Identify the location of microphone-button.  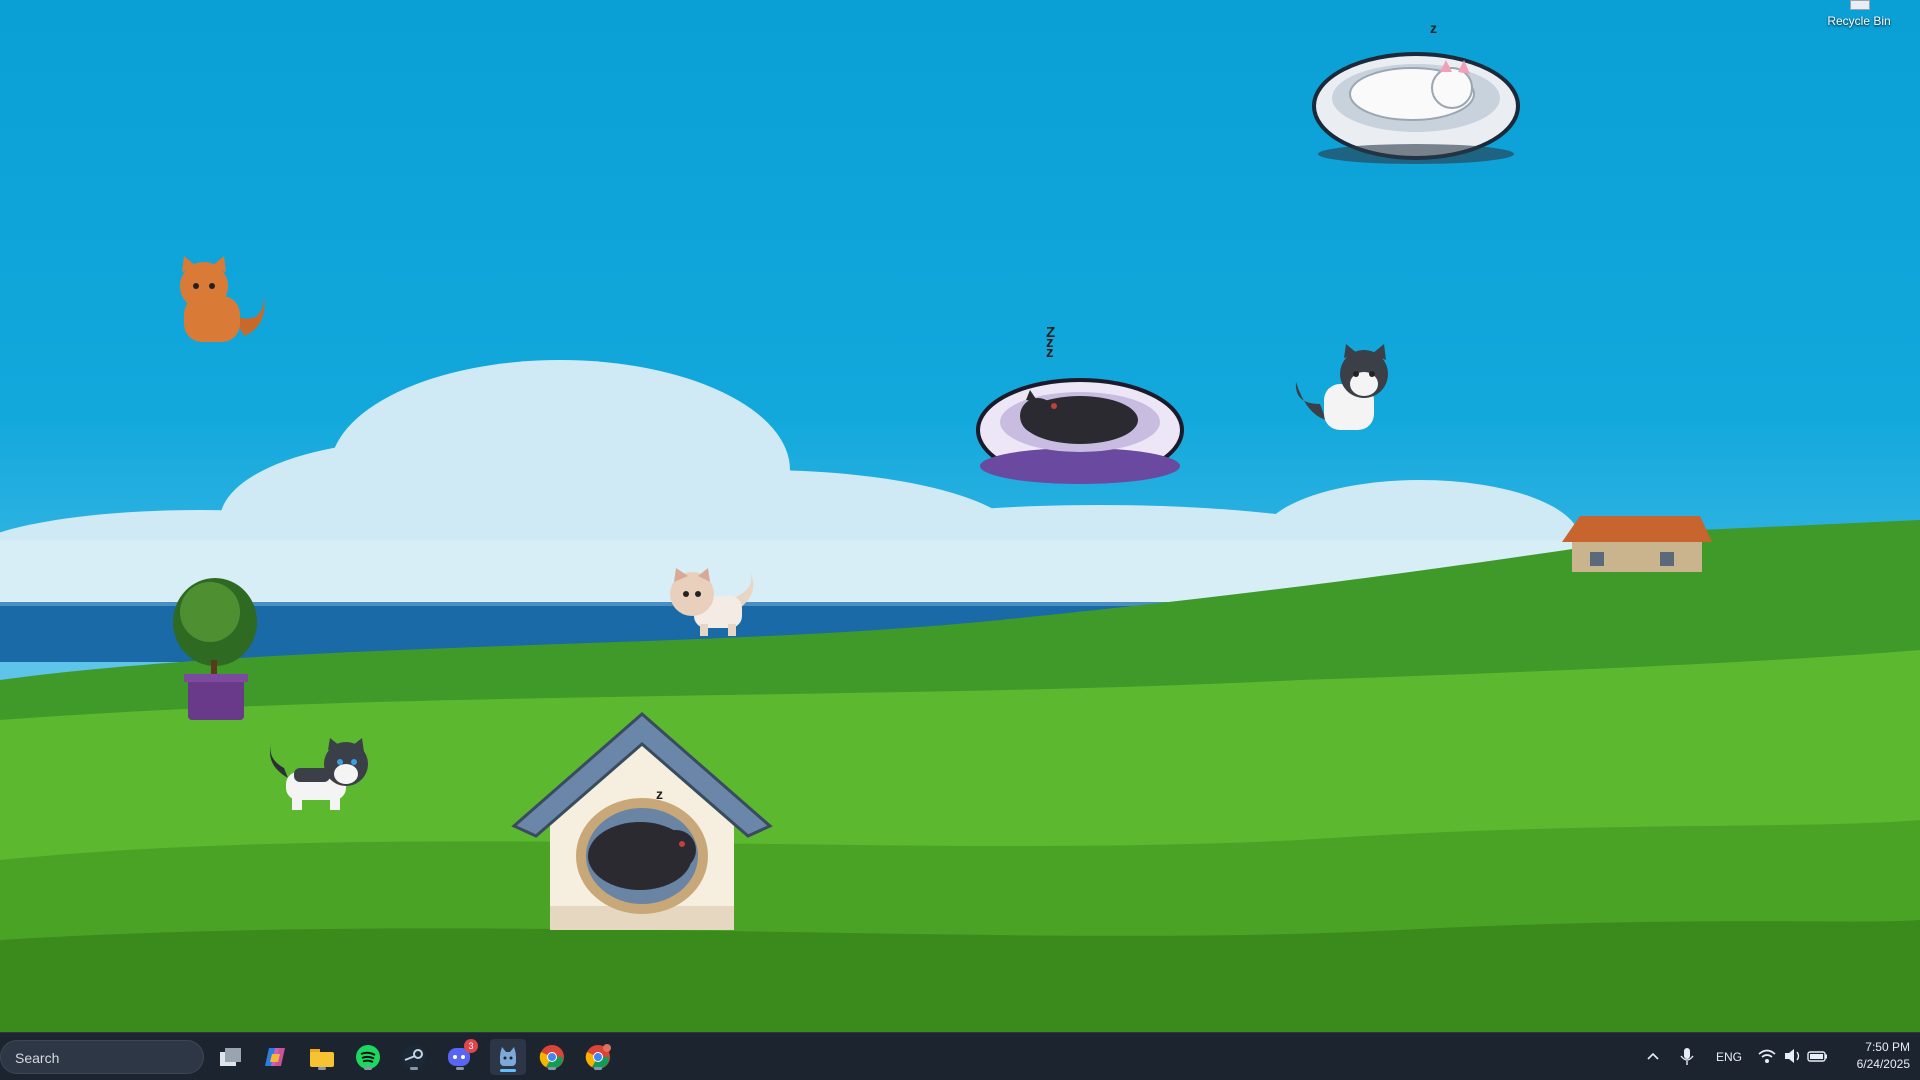
(1687, 1056).